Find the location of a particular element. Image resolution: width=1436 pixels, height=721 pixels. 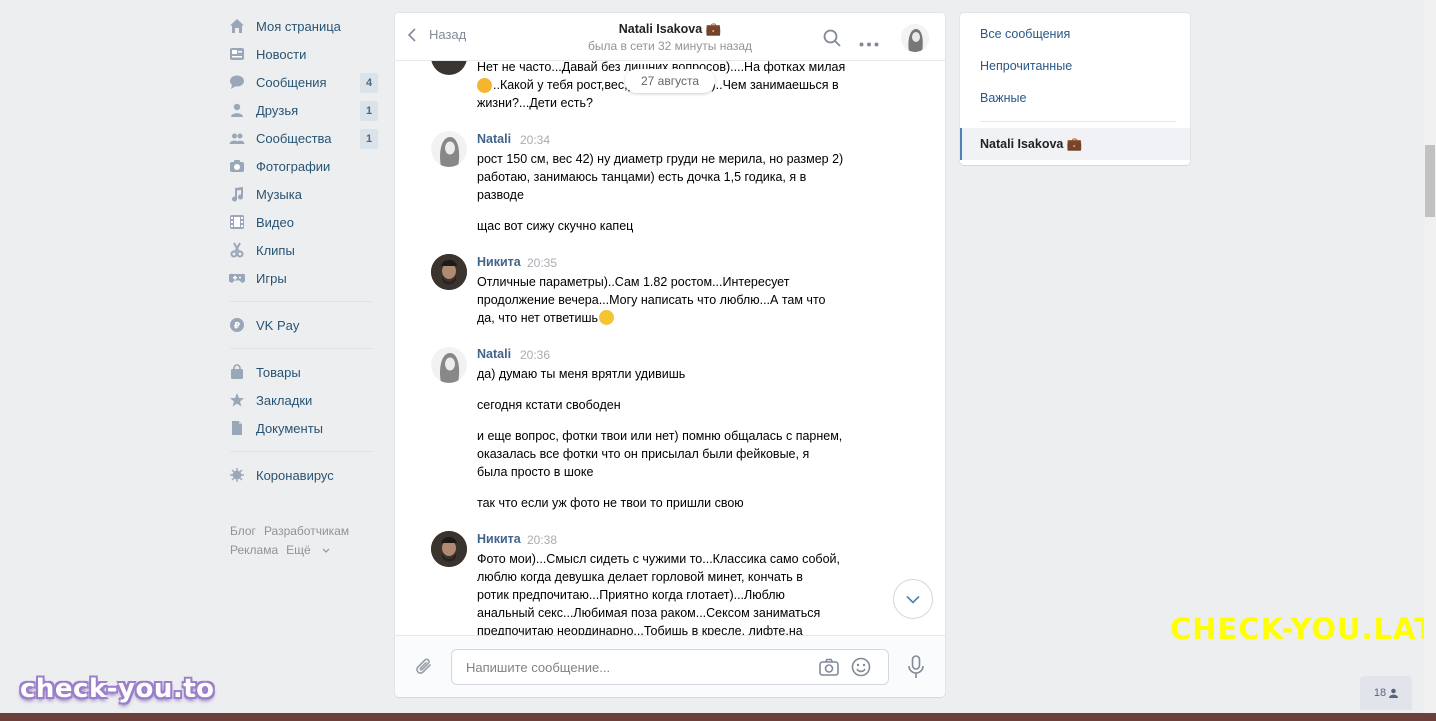

message-time: 20:35 is located at coordinates (542, 263).